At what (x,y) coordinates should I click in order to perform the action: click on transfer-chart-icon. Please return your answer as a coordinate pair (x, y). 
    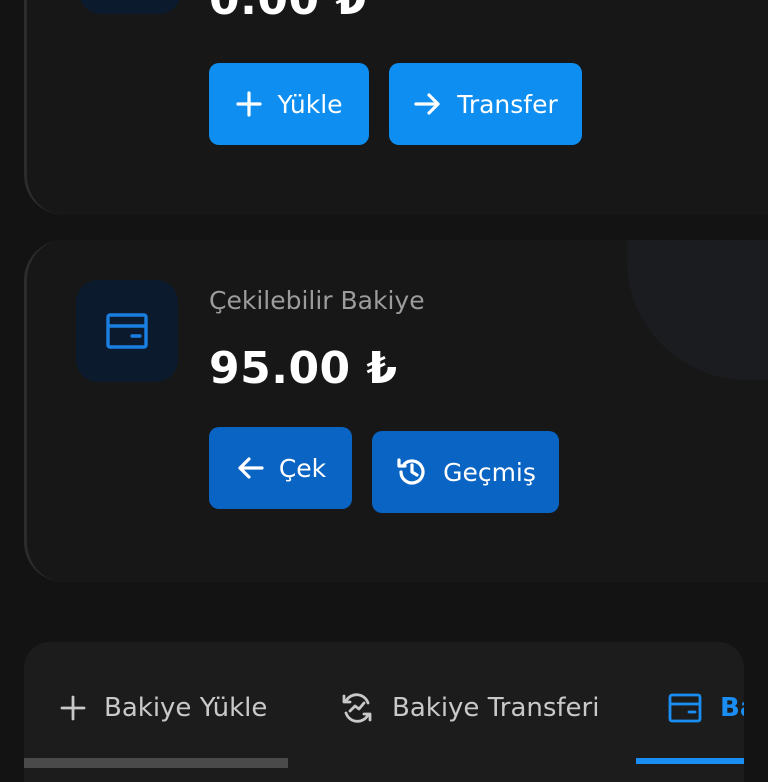
    Looking at the image, I should click on (357, 708).